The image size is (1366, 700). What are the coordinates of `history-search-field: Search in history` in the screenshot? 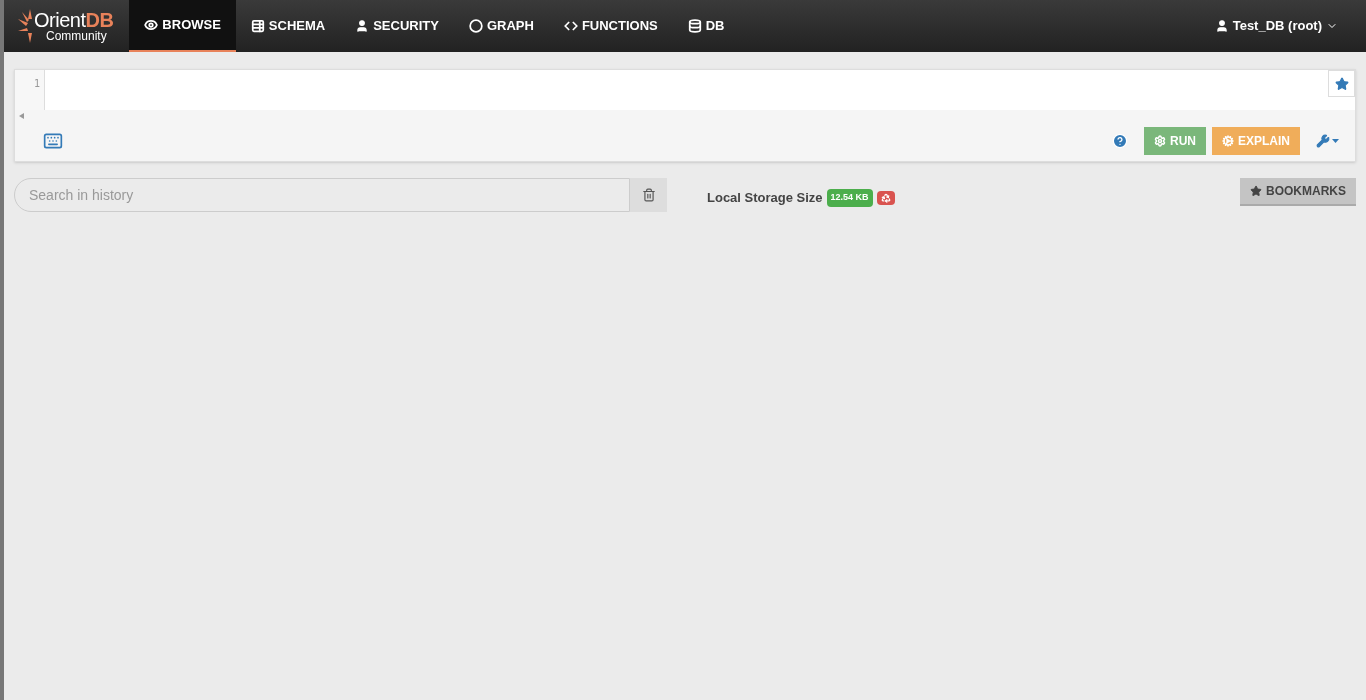 It's located at (322, 195).